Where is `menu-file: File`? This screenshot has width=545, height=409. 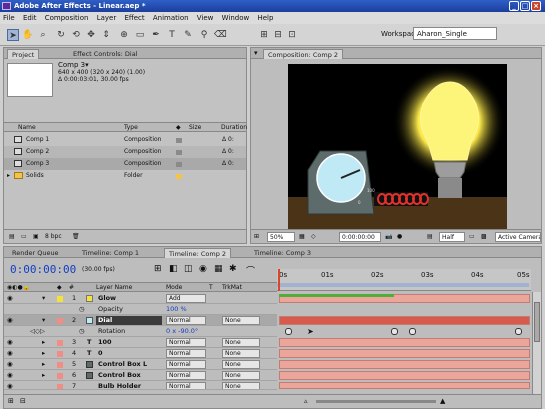 menu-file: File is located at coordinates (9, 18).